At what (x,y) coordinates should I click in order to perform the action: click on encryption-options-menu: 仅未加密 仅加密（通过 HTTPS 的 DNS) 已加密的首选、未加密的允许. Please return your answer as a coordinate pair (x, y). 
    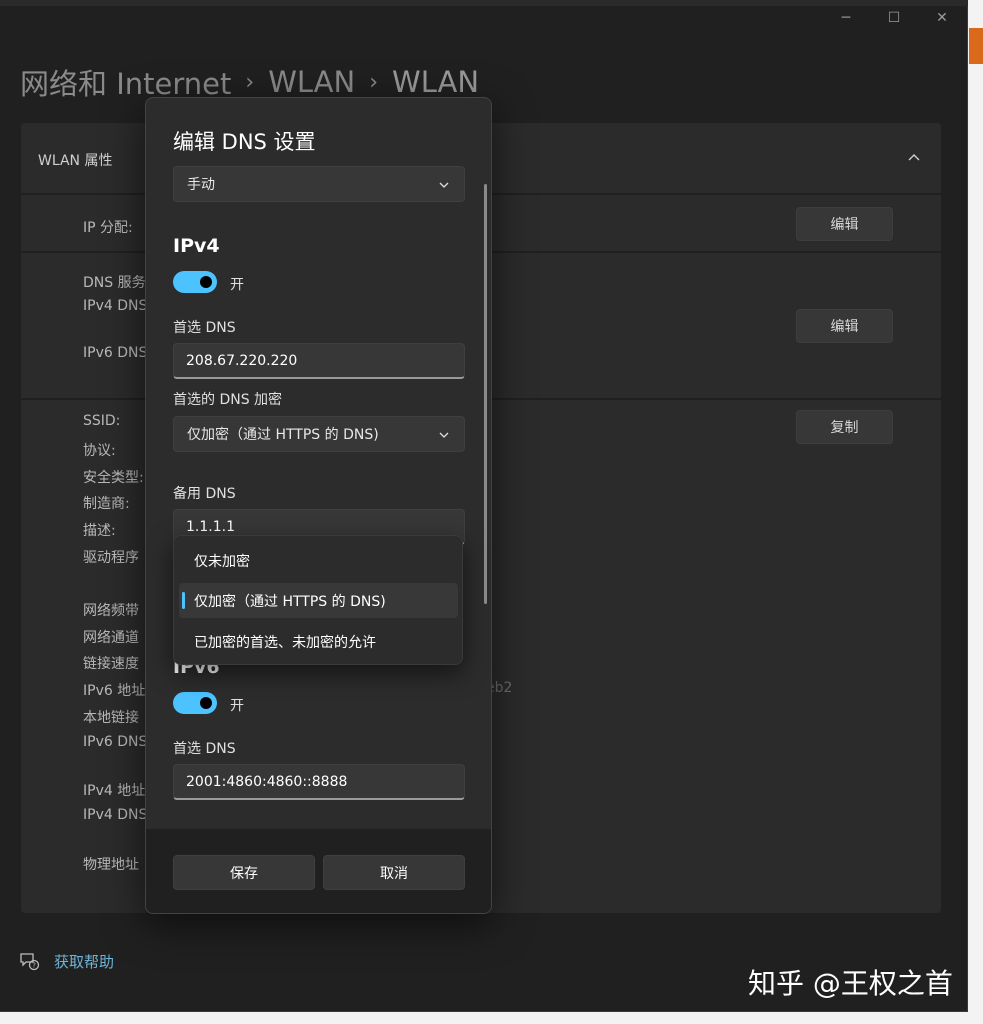
    Looking at the image, I should click on (318, 600).